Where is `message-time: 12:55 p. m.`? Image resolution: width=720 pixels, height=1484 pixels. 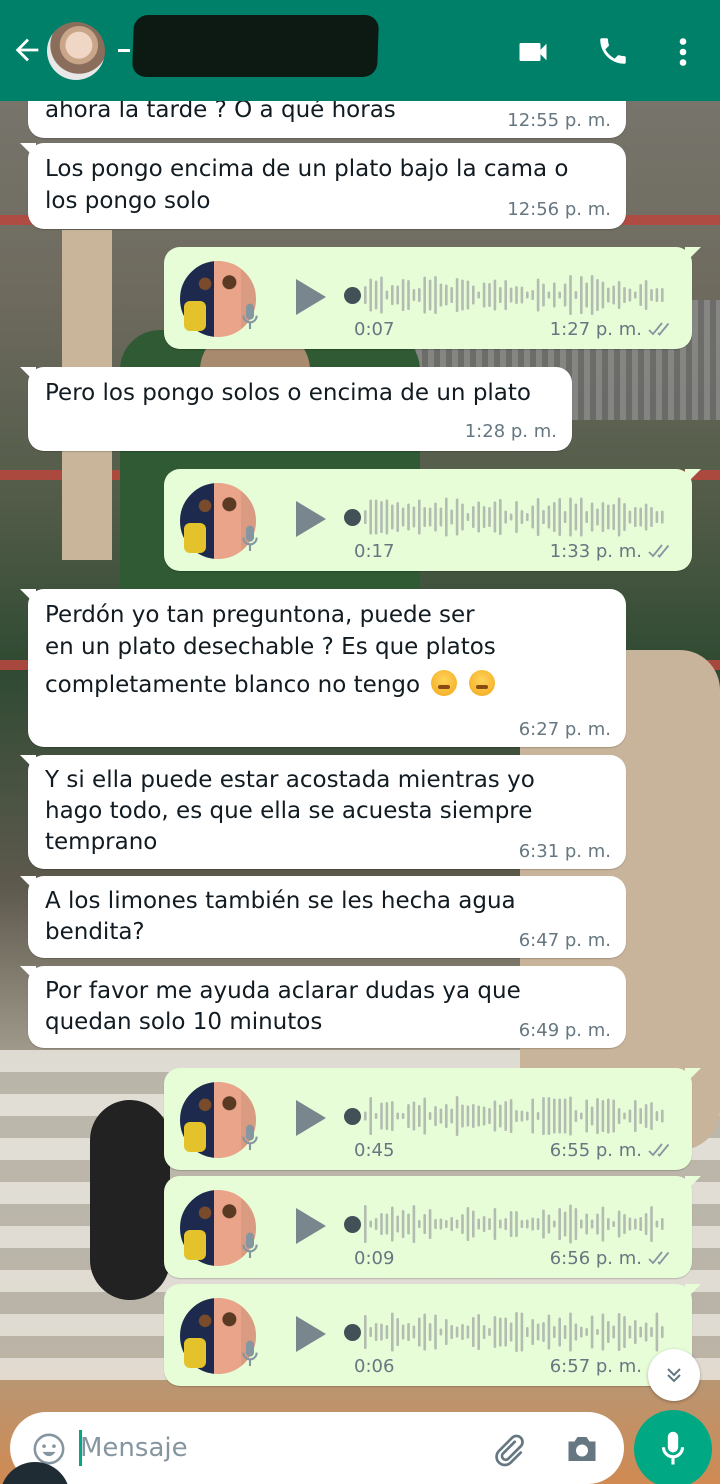
message-time: 12:55 p. m. is located at coordinates (559, 120).